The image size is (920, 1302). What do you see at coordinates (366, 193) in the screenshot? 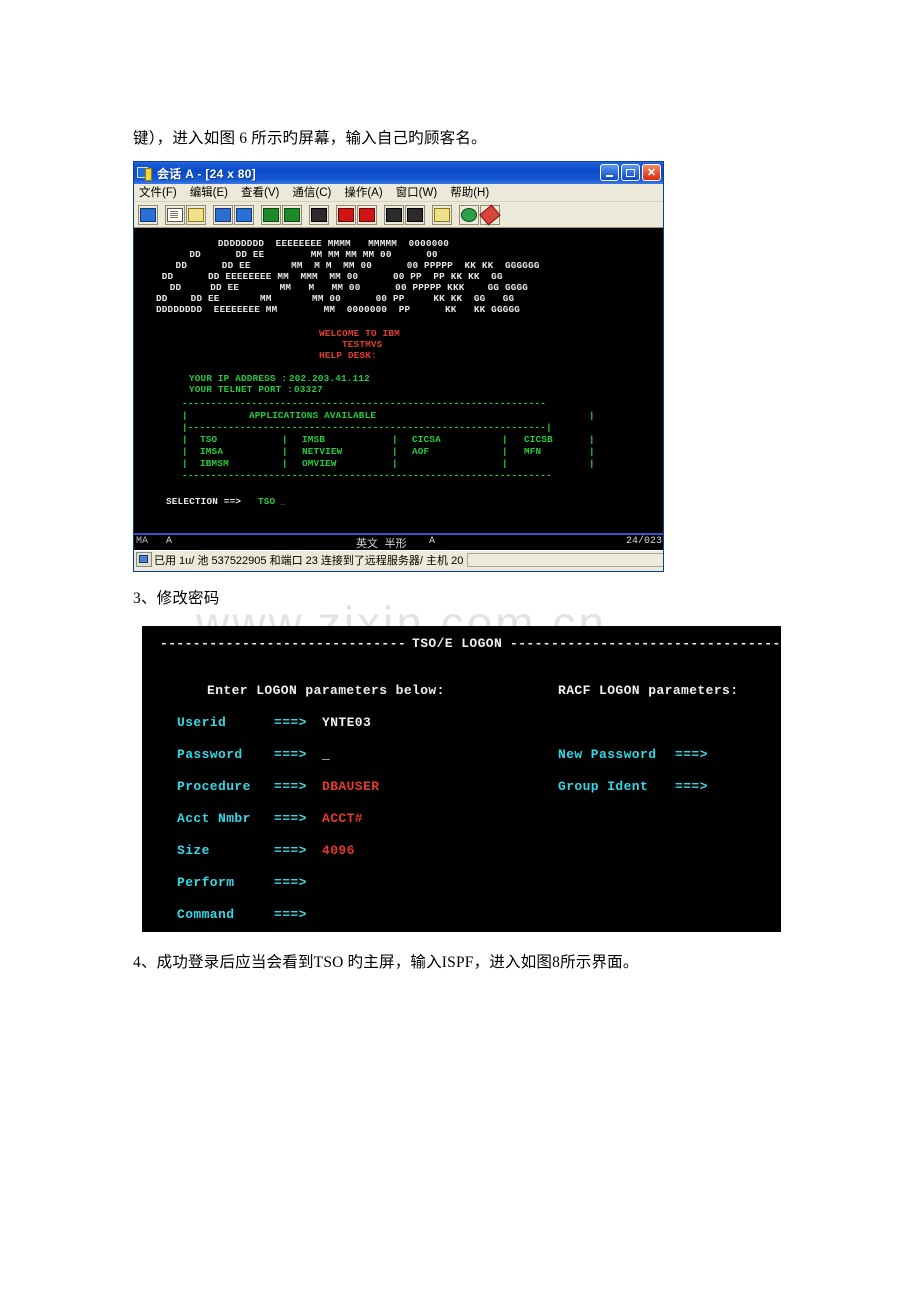
I see `menu-item-actions: 操作(A)` at bounding box center [366, 193].